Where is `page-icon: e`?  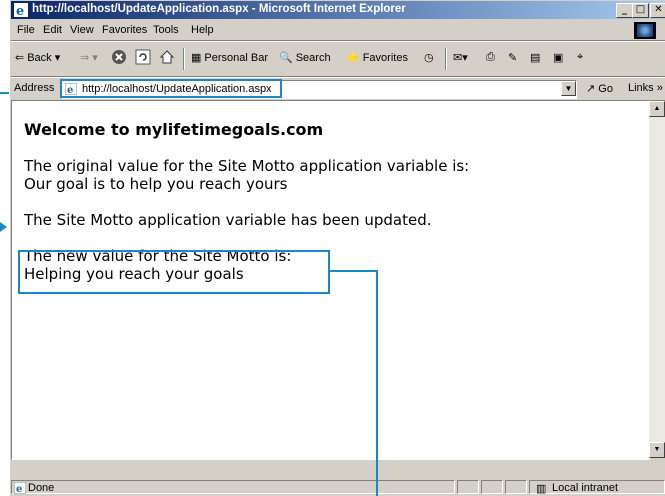 page-icon: e is located at coordinates (71, 89).